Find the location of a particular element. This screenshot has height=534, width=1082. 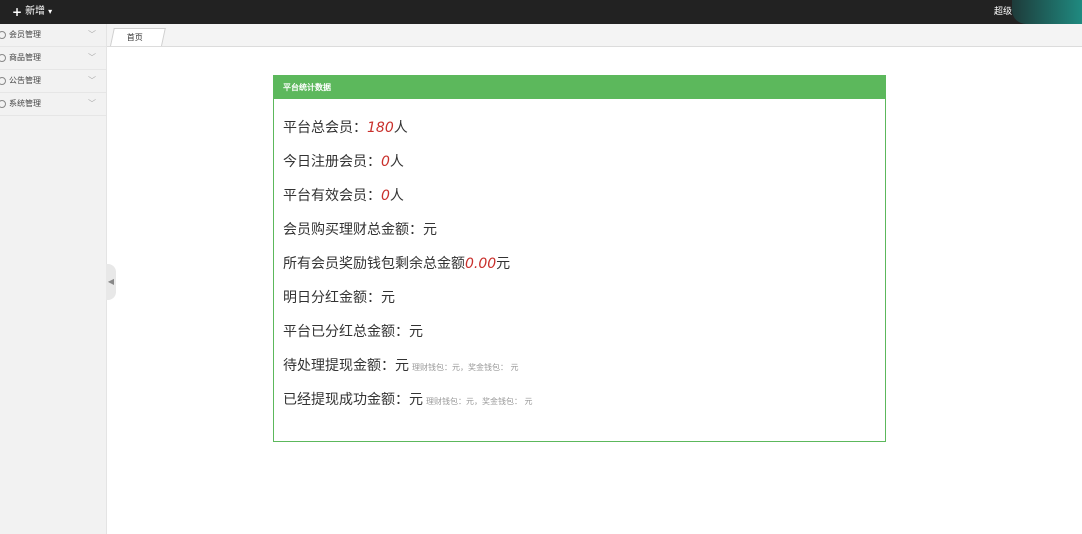

stat-tomorrow-dividend: 明日分红金额：元 is located at coordinates (584, 306).